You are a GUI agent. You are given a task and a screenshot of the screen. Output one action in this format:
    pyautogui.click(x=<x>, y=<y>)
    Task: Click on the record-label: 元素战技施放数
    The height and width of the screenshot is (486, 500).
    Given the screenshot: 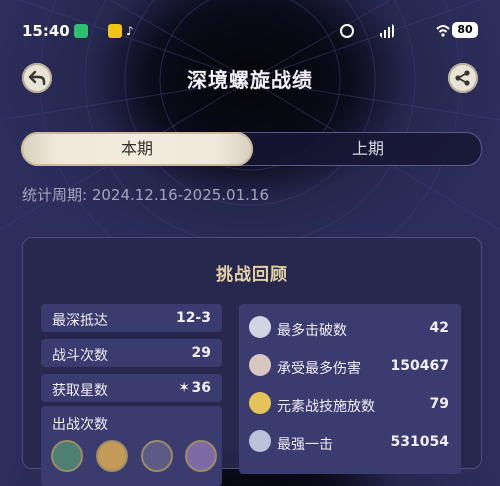 What is the action you would take?
    pyautogui.click(x=326, y=407)
    